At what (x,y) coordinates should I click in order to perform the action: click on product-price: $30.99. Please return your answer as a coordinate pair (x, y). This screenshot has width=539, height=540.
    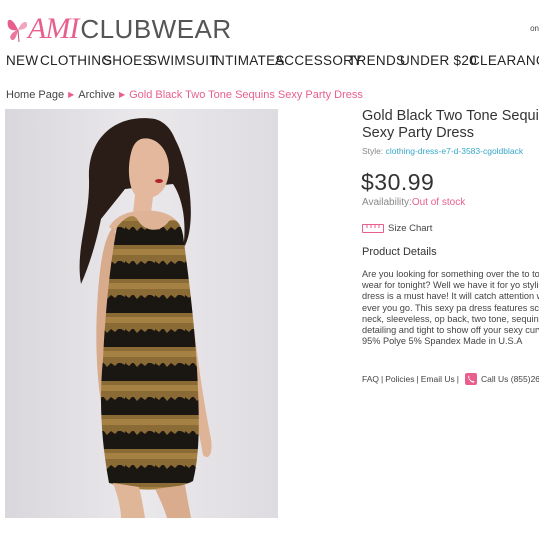
    Looking at the image, I should click on (398, 182).